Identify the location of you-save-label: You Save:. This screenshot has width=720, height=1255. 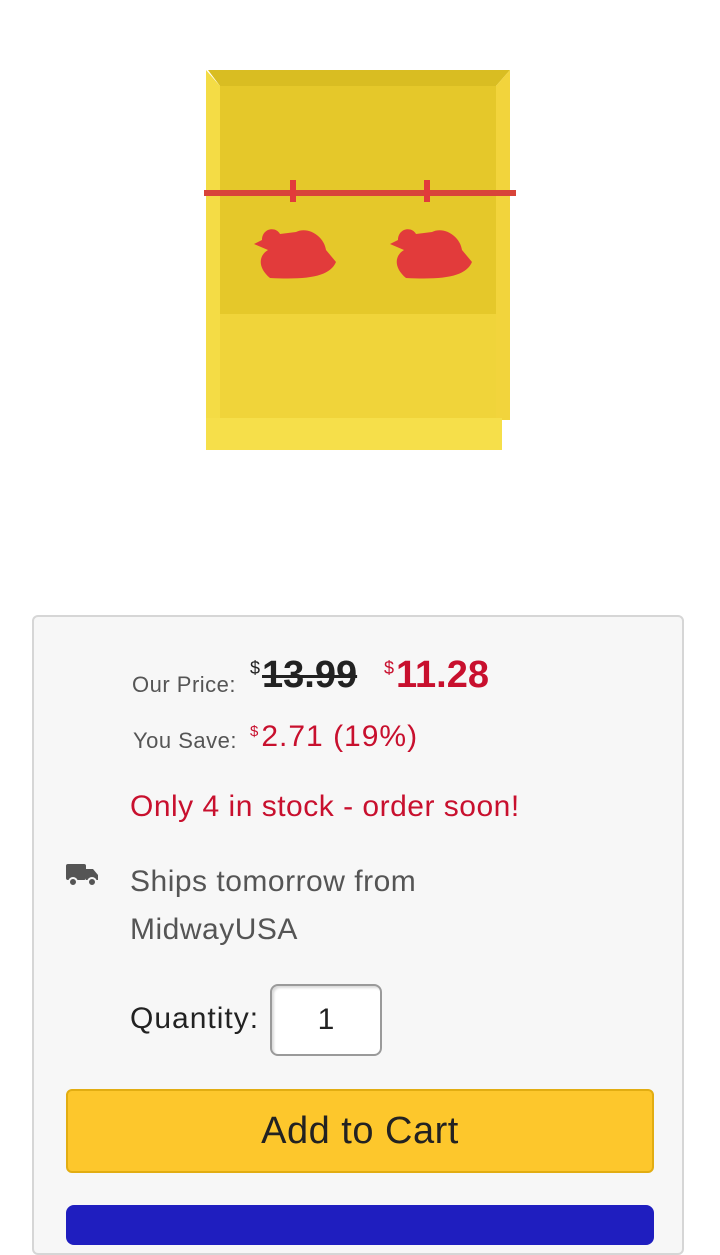
(185, 740).